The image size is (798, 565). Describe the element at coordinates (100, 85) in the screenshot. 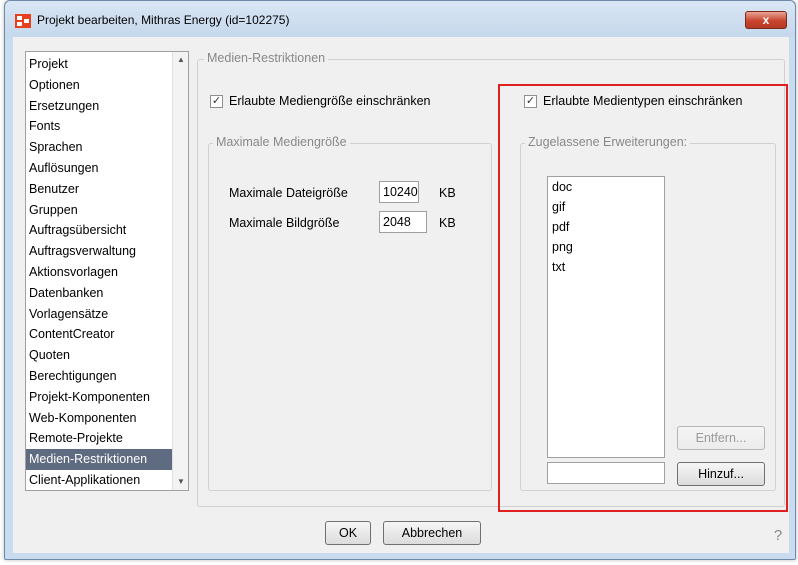

I see `category-item: Optionen` at that location.